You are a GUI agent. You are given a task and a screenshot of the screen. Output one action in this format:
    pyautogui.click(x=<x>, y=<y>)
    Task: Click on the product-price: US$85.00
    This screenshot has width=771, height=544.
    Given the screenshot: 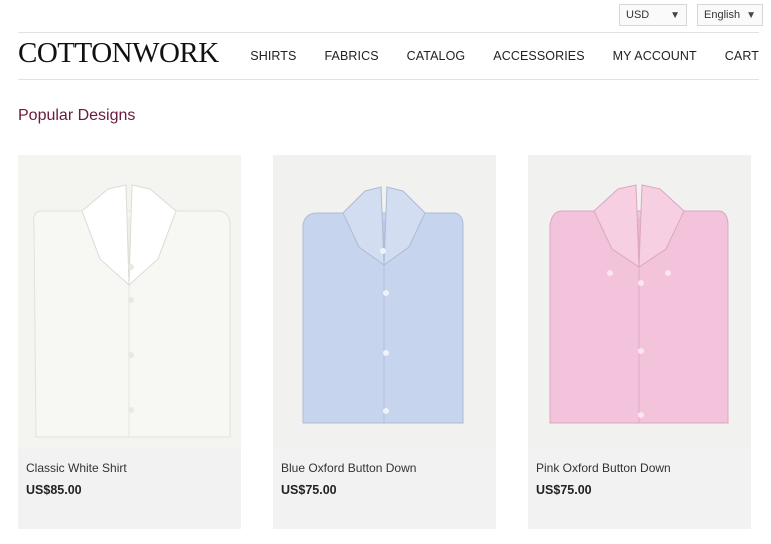 What is the action you would take?
    pyautogui.click(x=54, y=490)
    